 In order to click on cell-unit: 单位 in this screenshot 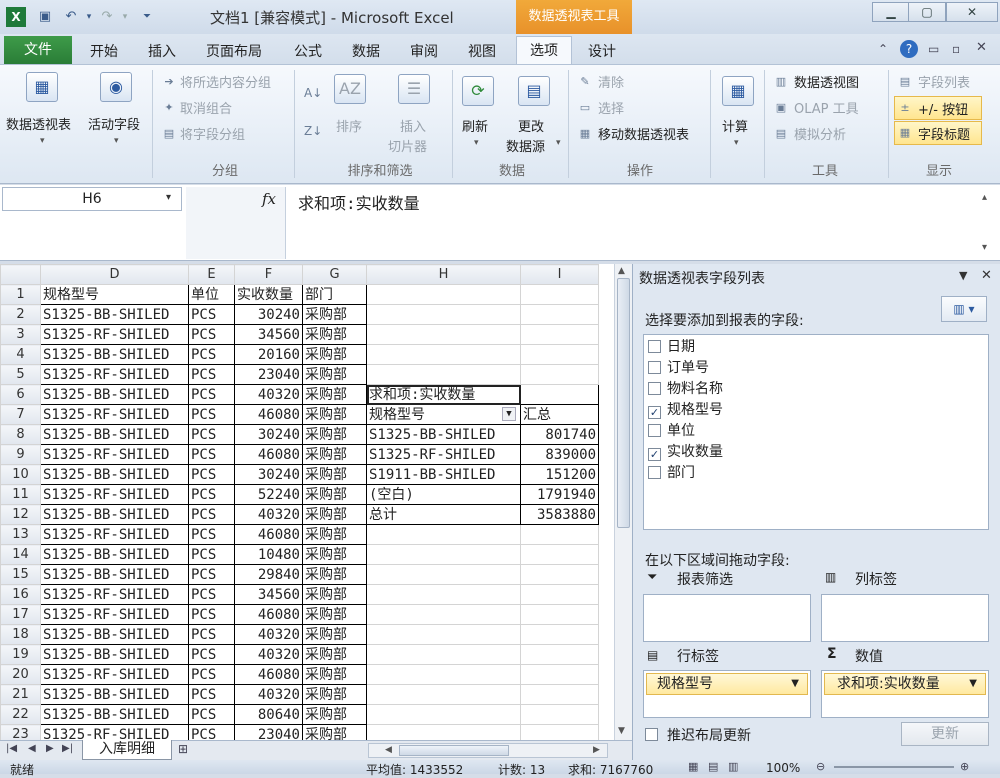, I will do `click(211, 294)`.